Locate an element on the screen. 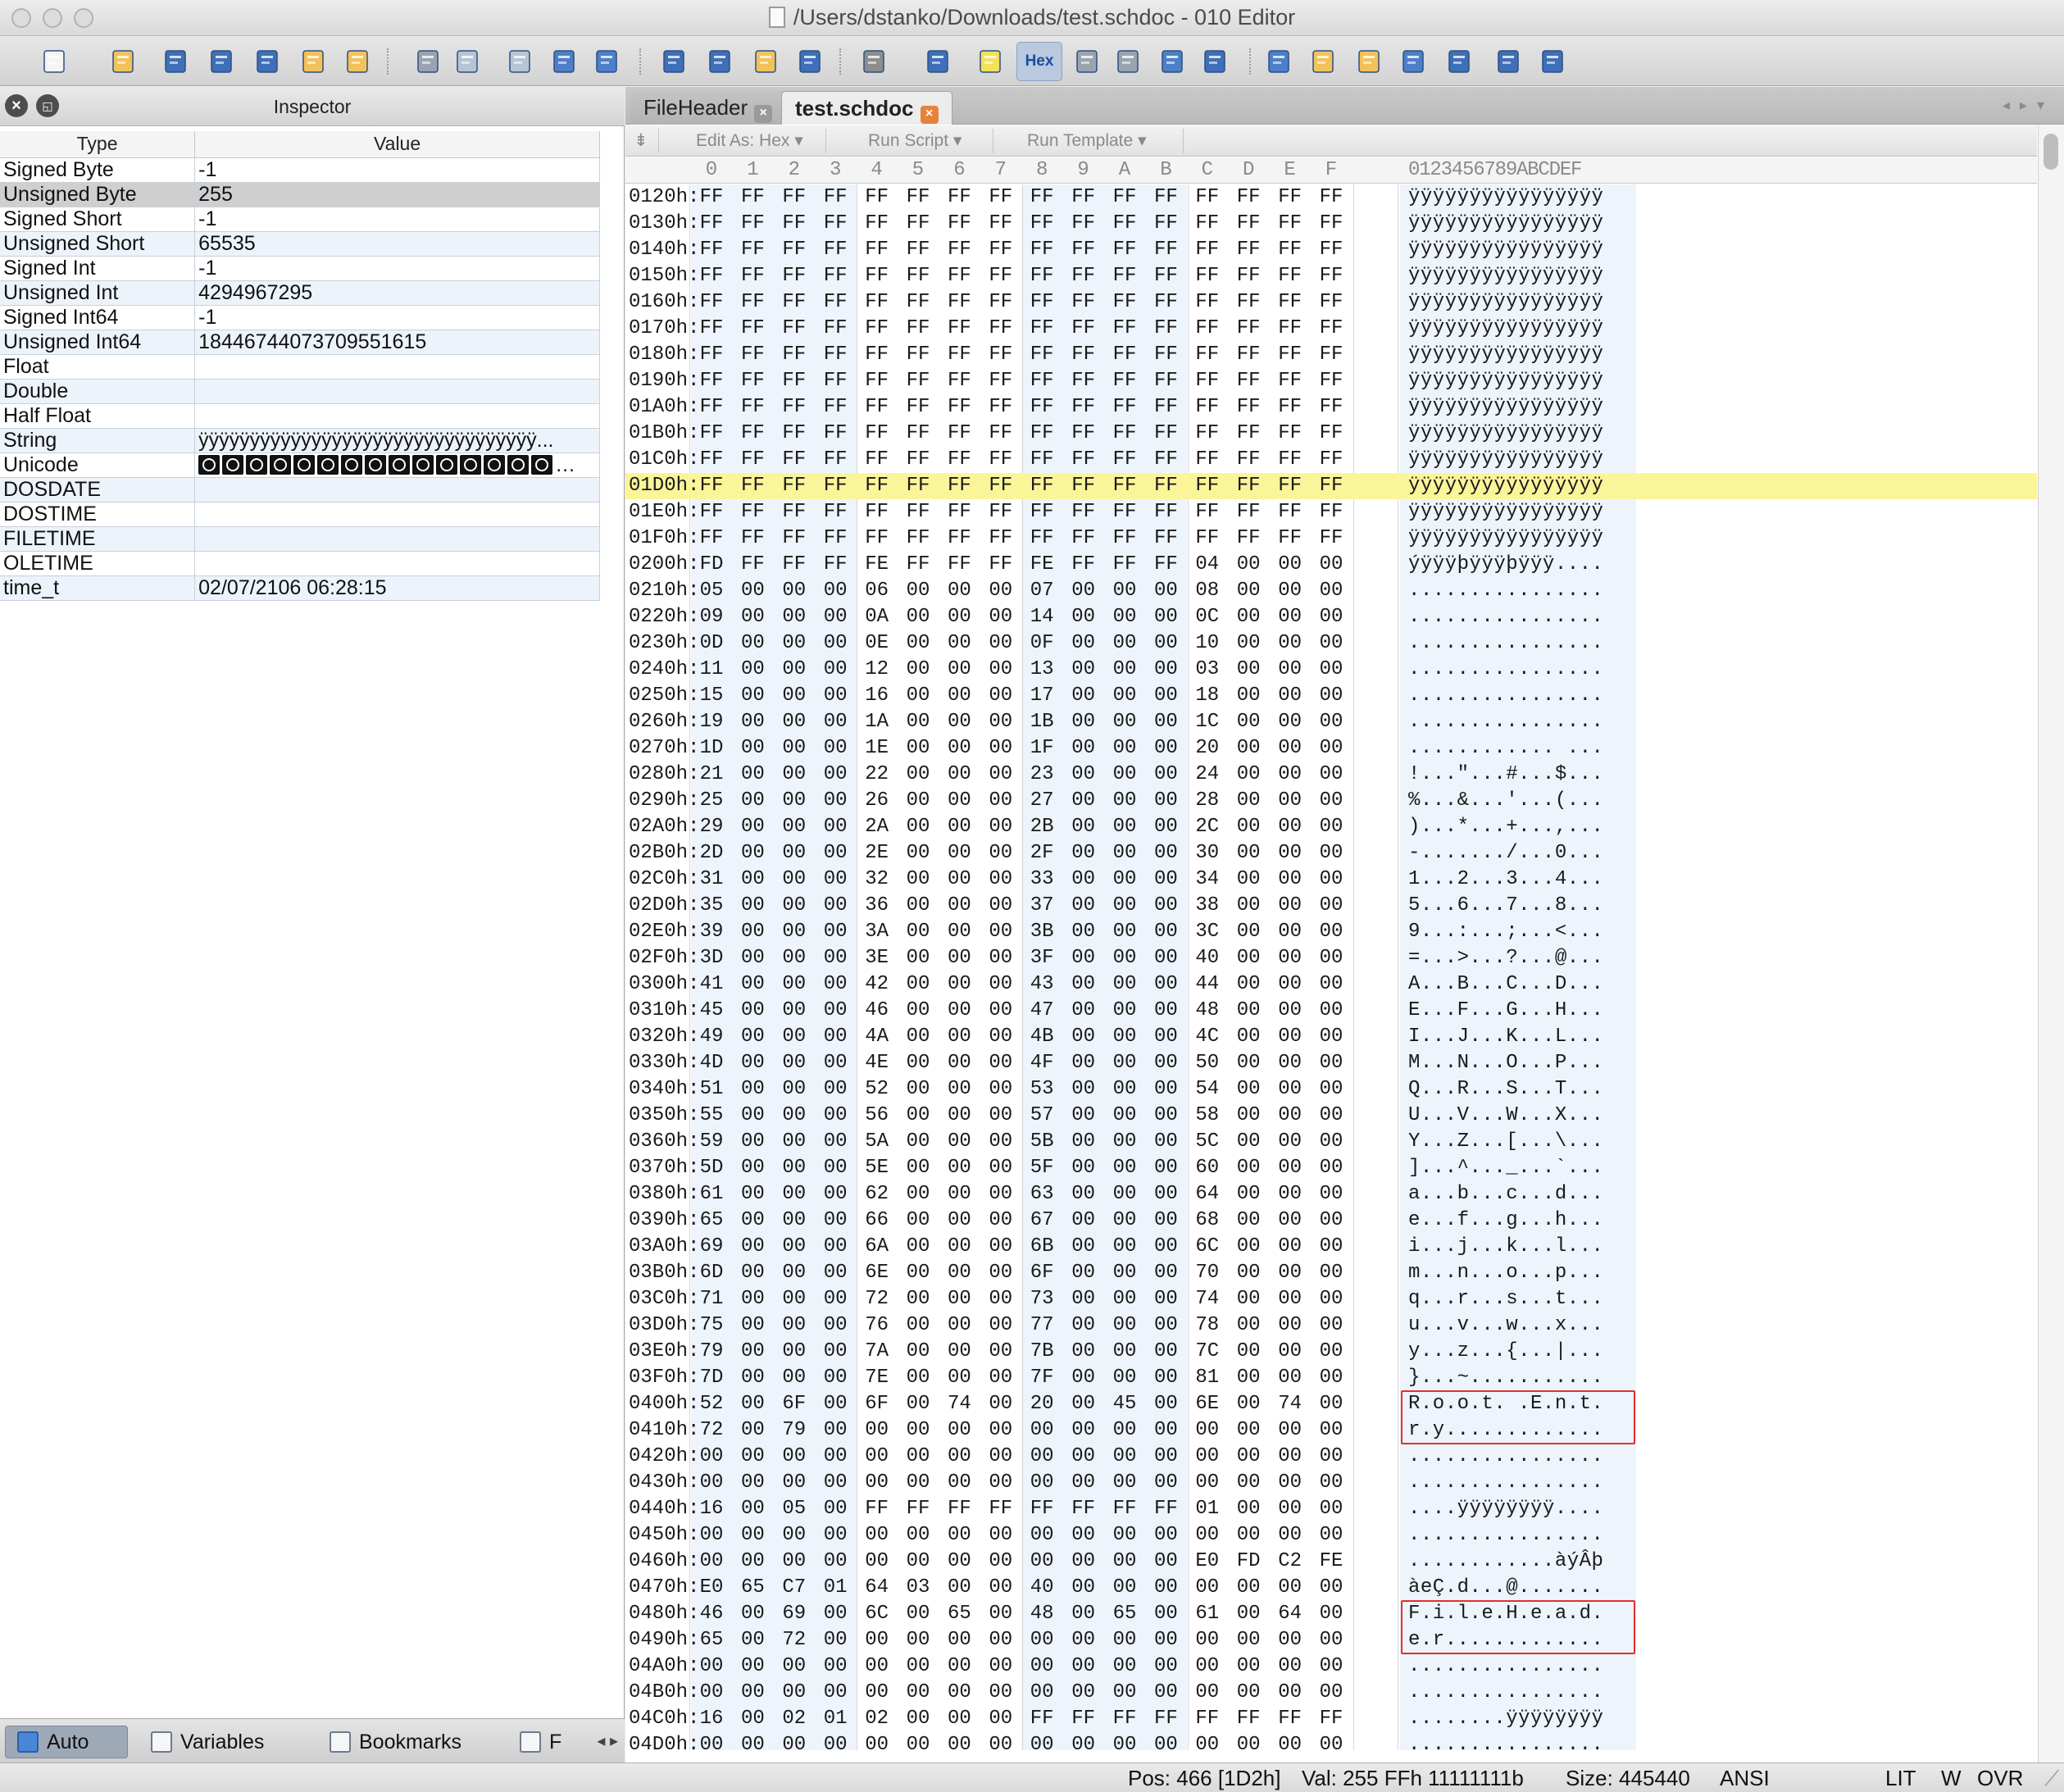  find-strings-icon is located at coordinates (720, 61).